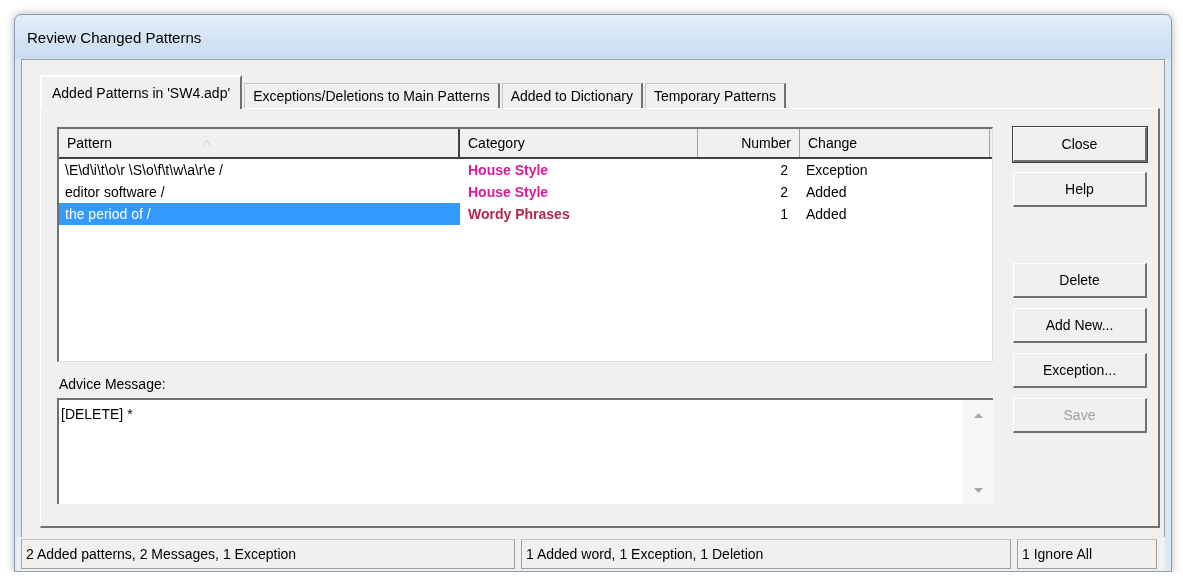 The width and height of the screenshot is (1183, 584). I want to click on advice-label: Advice Message:, so click(113, 384).